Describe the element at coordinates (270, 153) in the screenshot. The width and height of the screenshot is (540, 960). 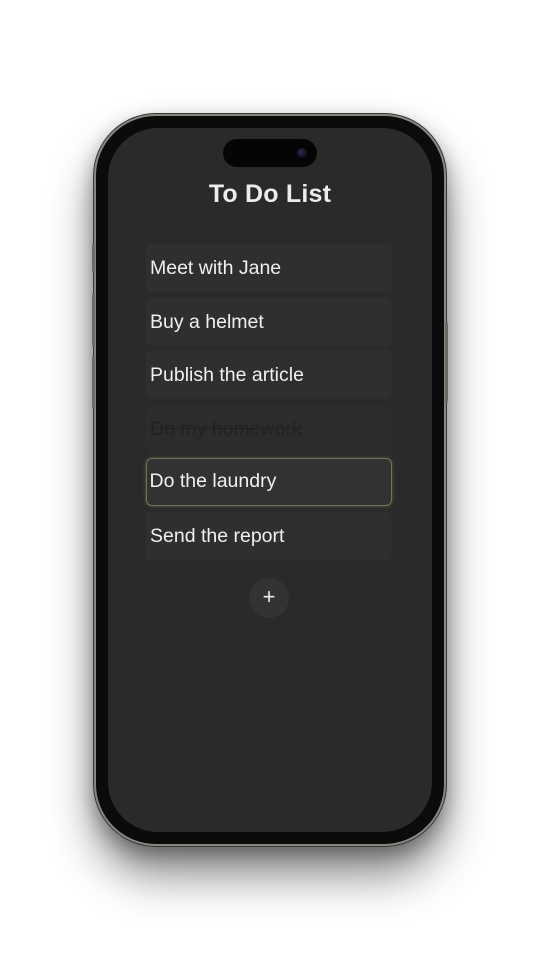
I see `dynamic-island` at that location.